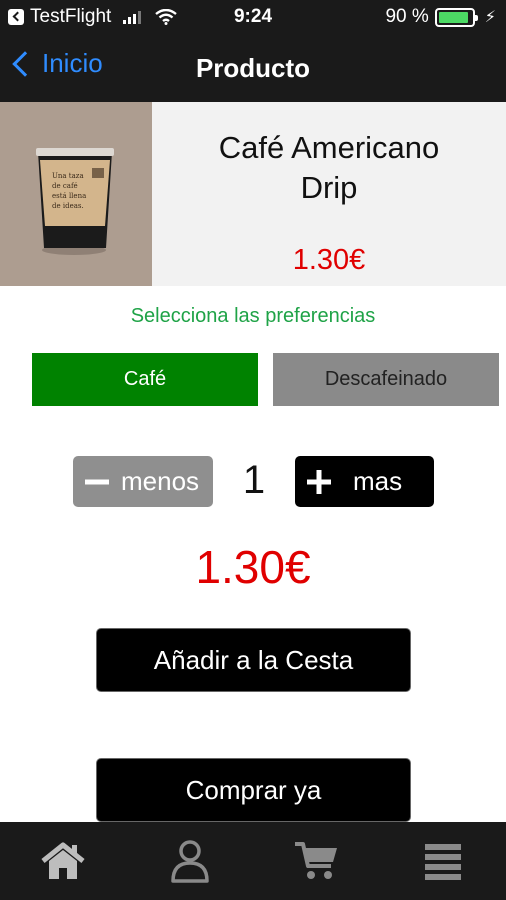  I want to click on nav-bar: Inicio Producto, so click(253, 68).